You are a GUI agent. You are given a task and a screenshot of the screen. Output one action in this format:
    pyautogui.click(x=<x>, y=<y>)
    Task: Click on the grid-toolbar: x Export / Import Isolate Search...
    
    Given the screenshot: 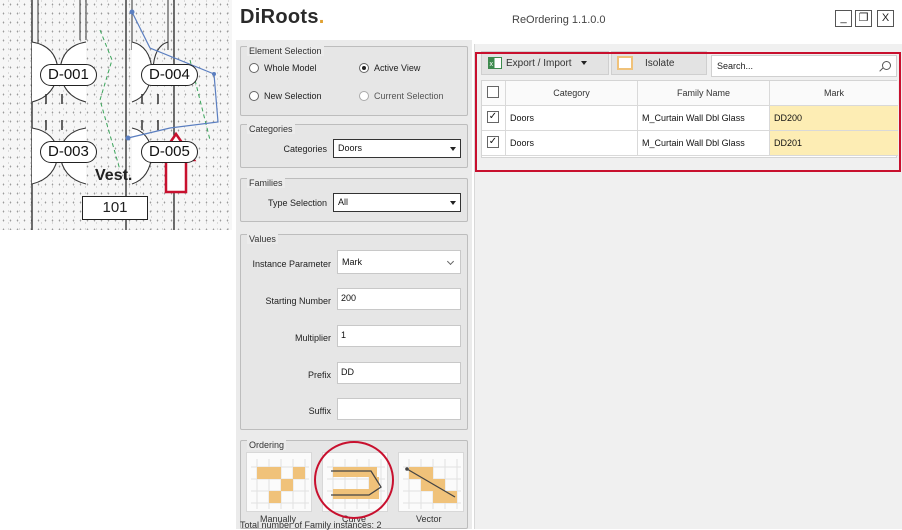 What is the action you would take?
    pyautogui.click(x=688, y=63)
    